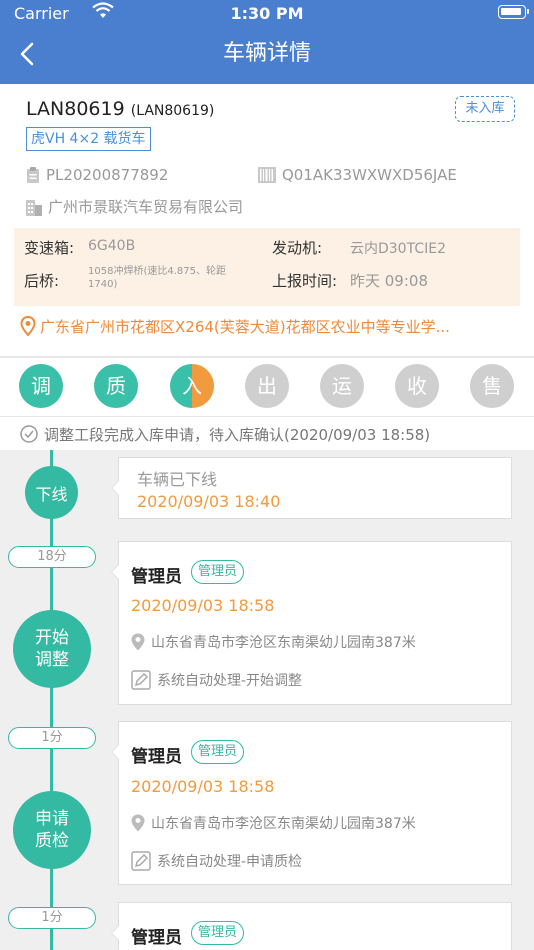 The height and width of the screenshot is (950, 534). I want to click on steps-divider, so click(267, 416).